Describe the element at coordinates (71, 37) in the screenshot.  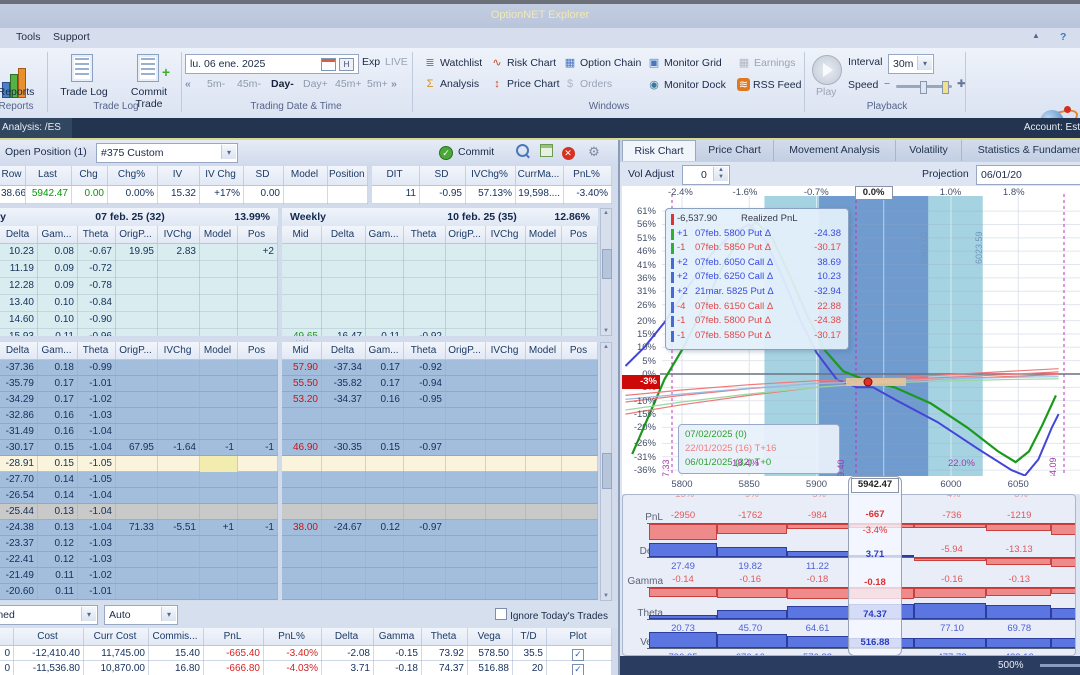
I see `menu-support: Support` at that location.